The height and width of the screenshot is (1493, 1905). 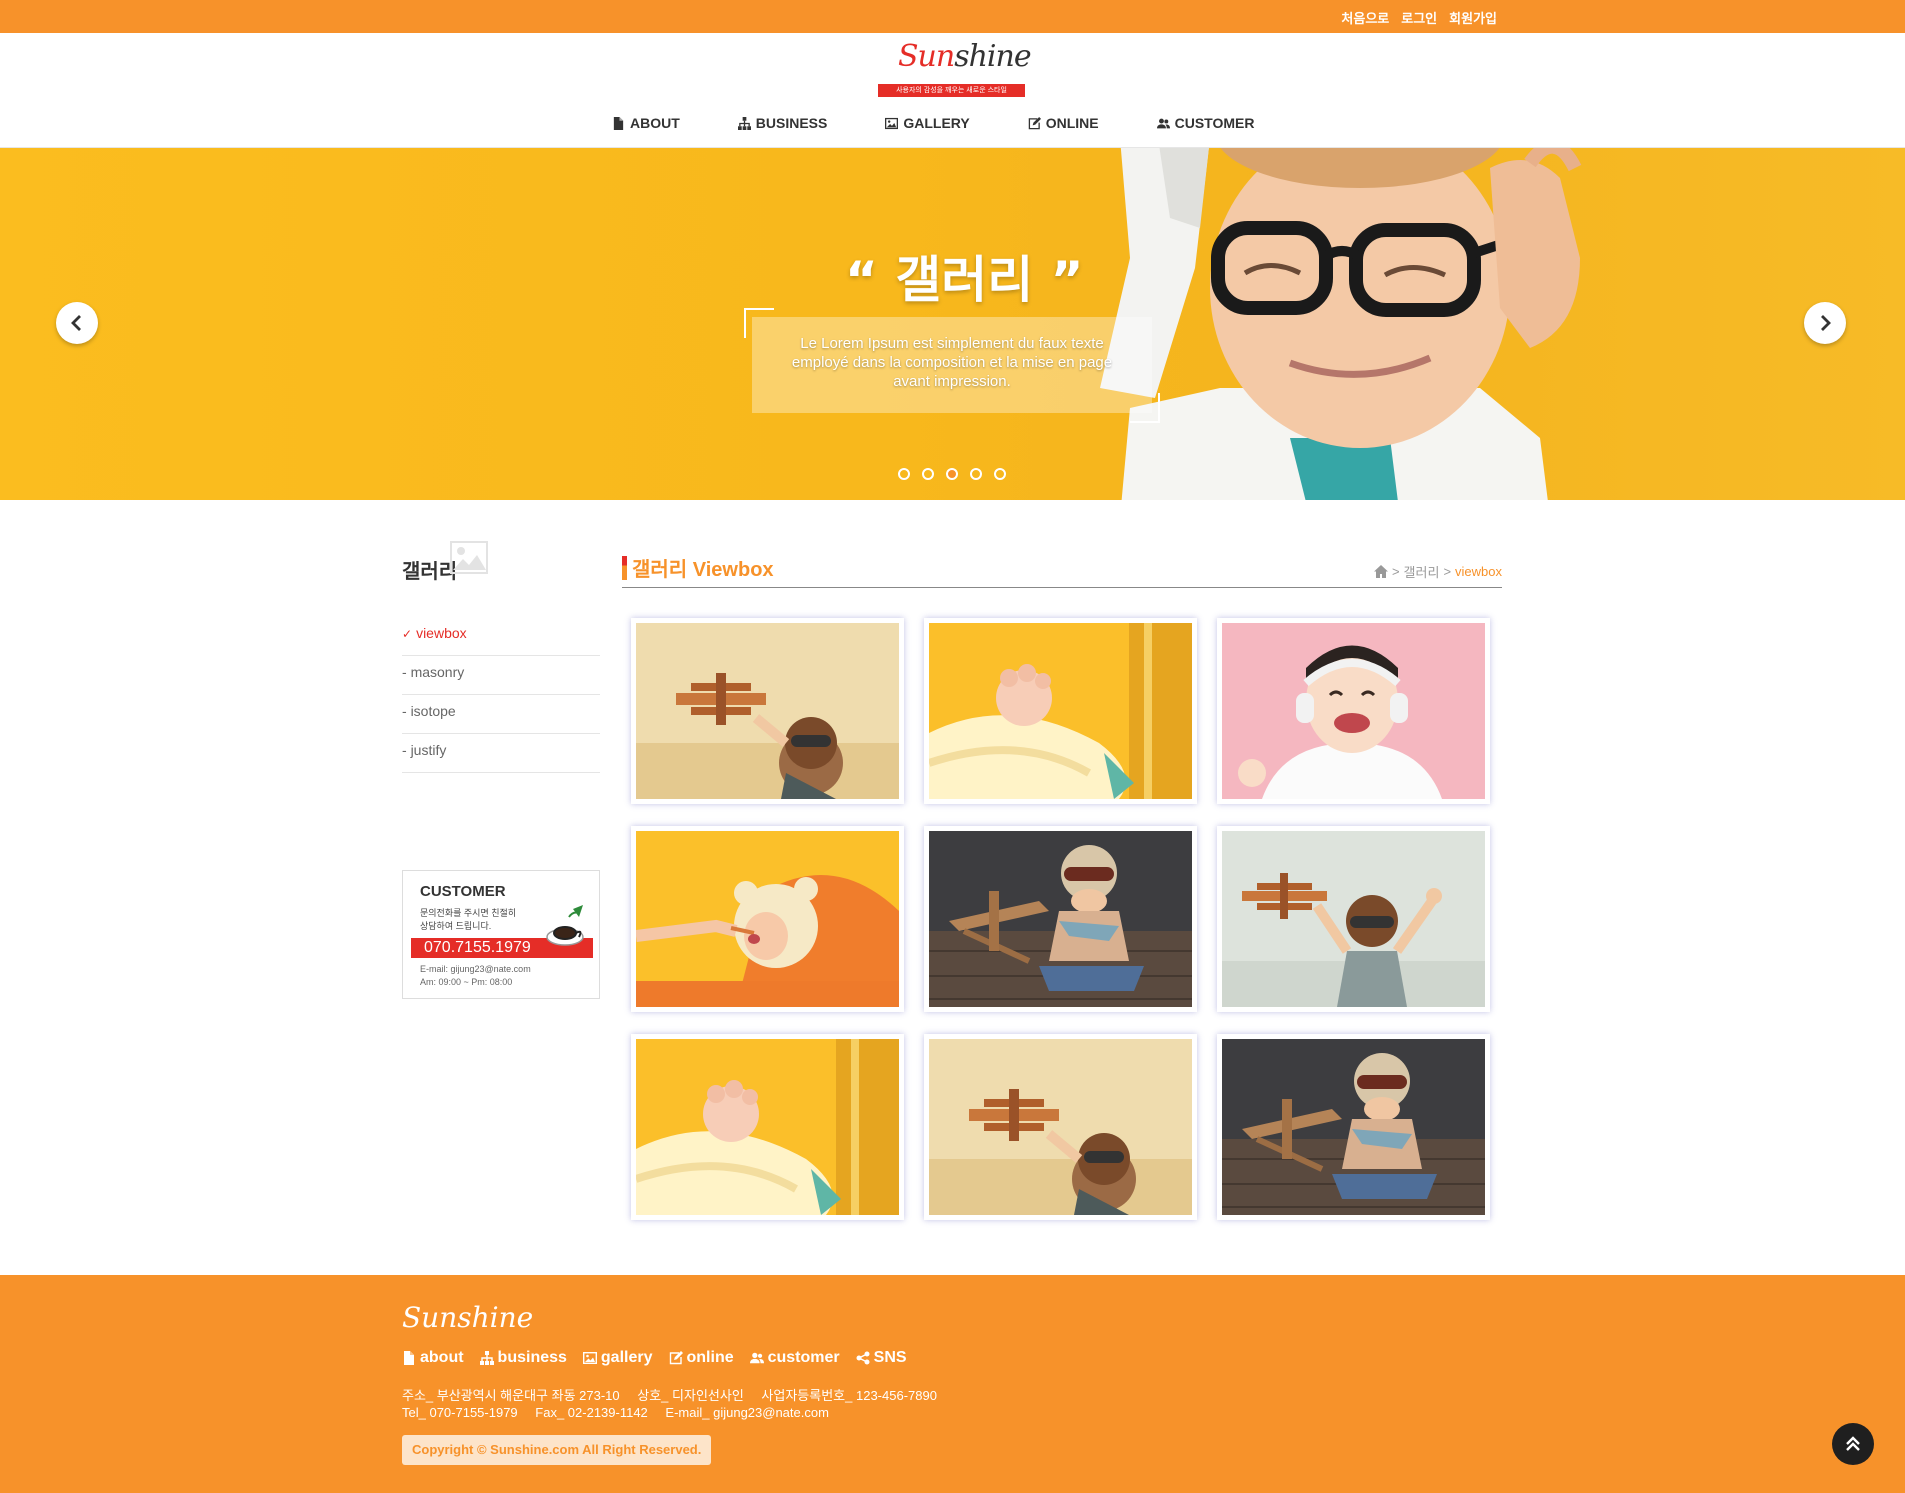 I want to click on sidebar-item-isotope: - isotope, so click(x=501, y=714).